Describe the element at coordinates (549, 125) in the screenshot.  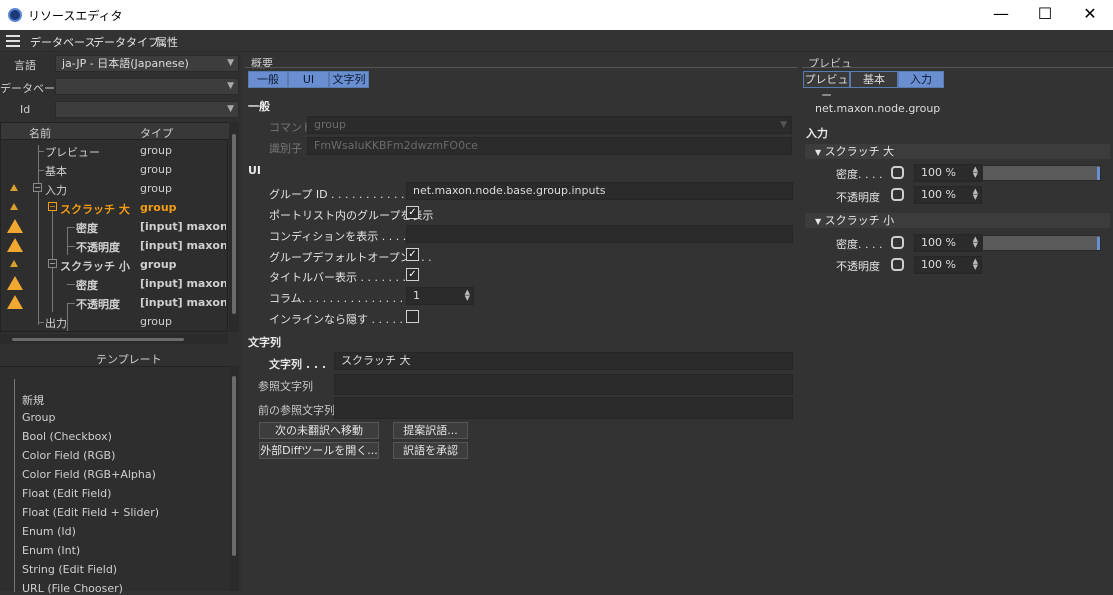
I see `command-select: group ▼` at that location.